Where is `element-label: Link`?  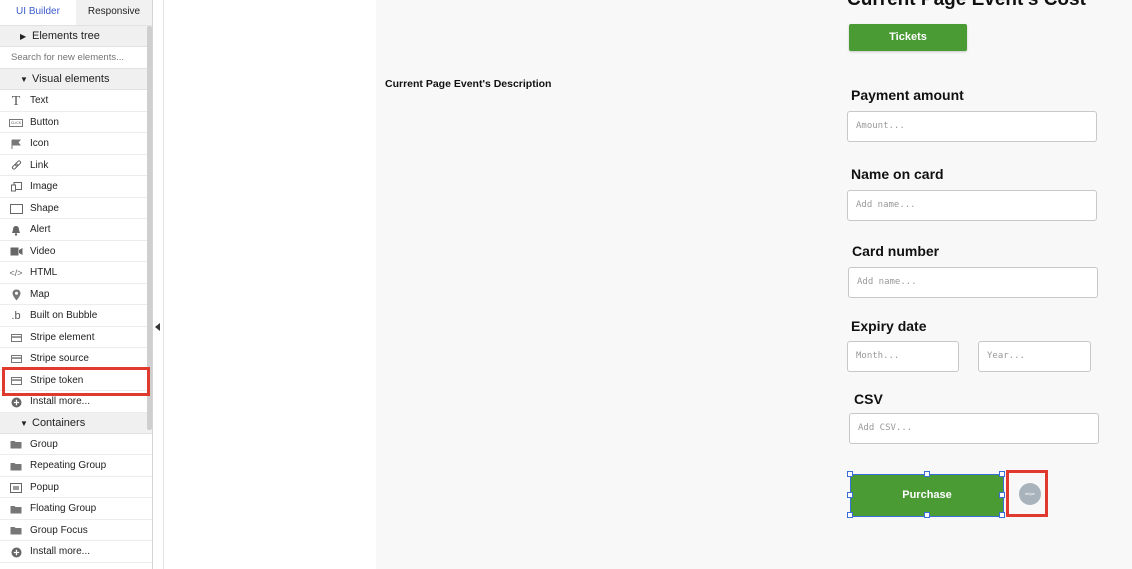
element-label: Link is located at coordinates (39, 165).